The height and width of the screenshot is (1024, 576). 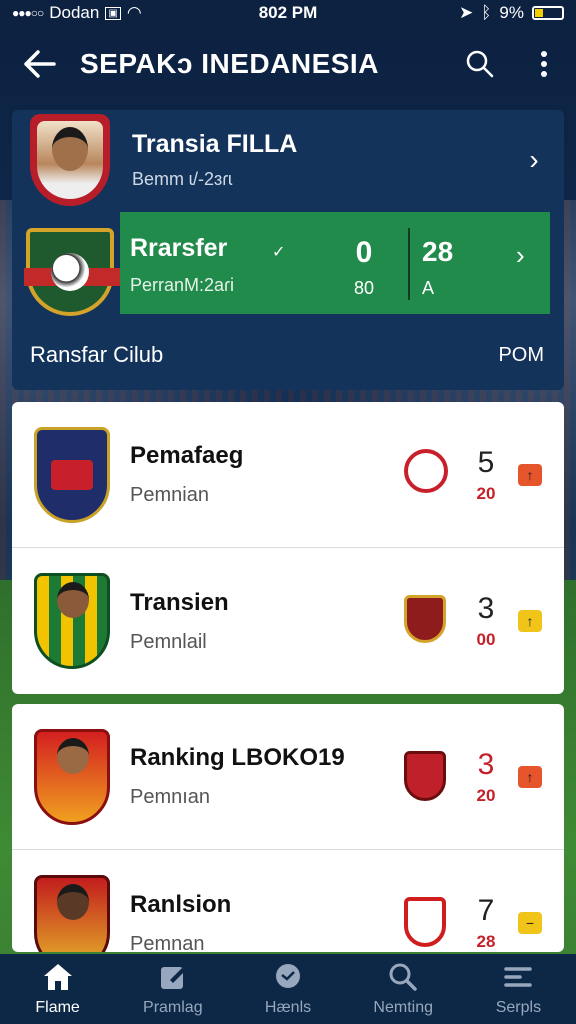 What do you see at coordinates (548, 13) in the screenshot?
I see `battery-icon` at bounding box center [548, 13].